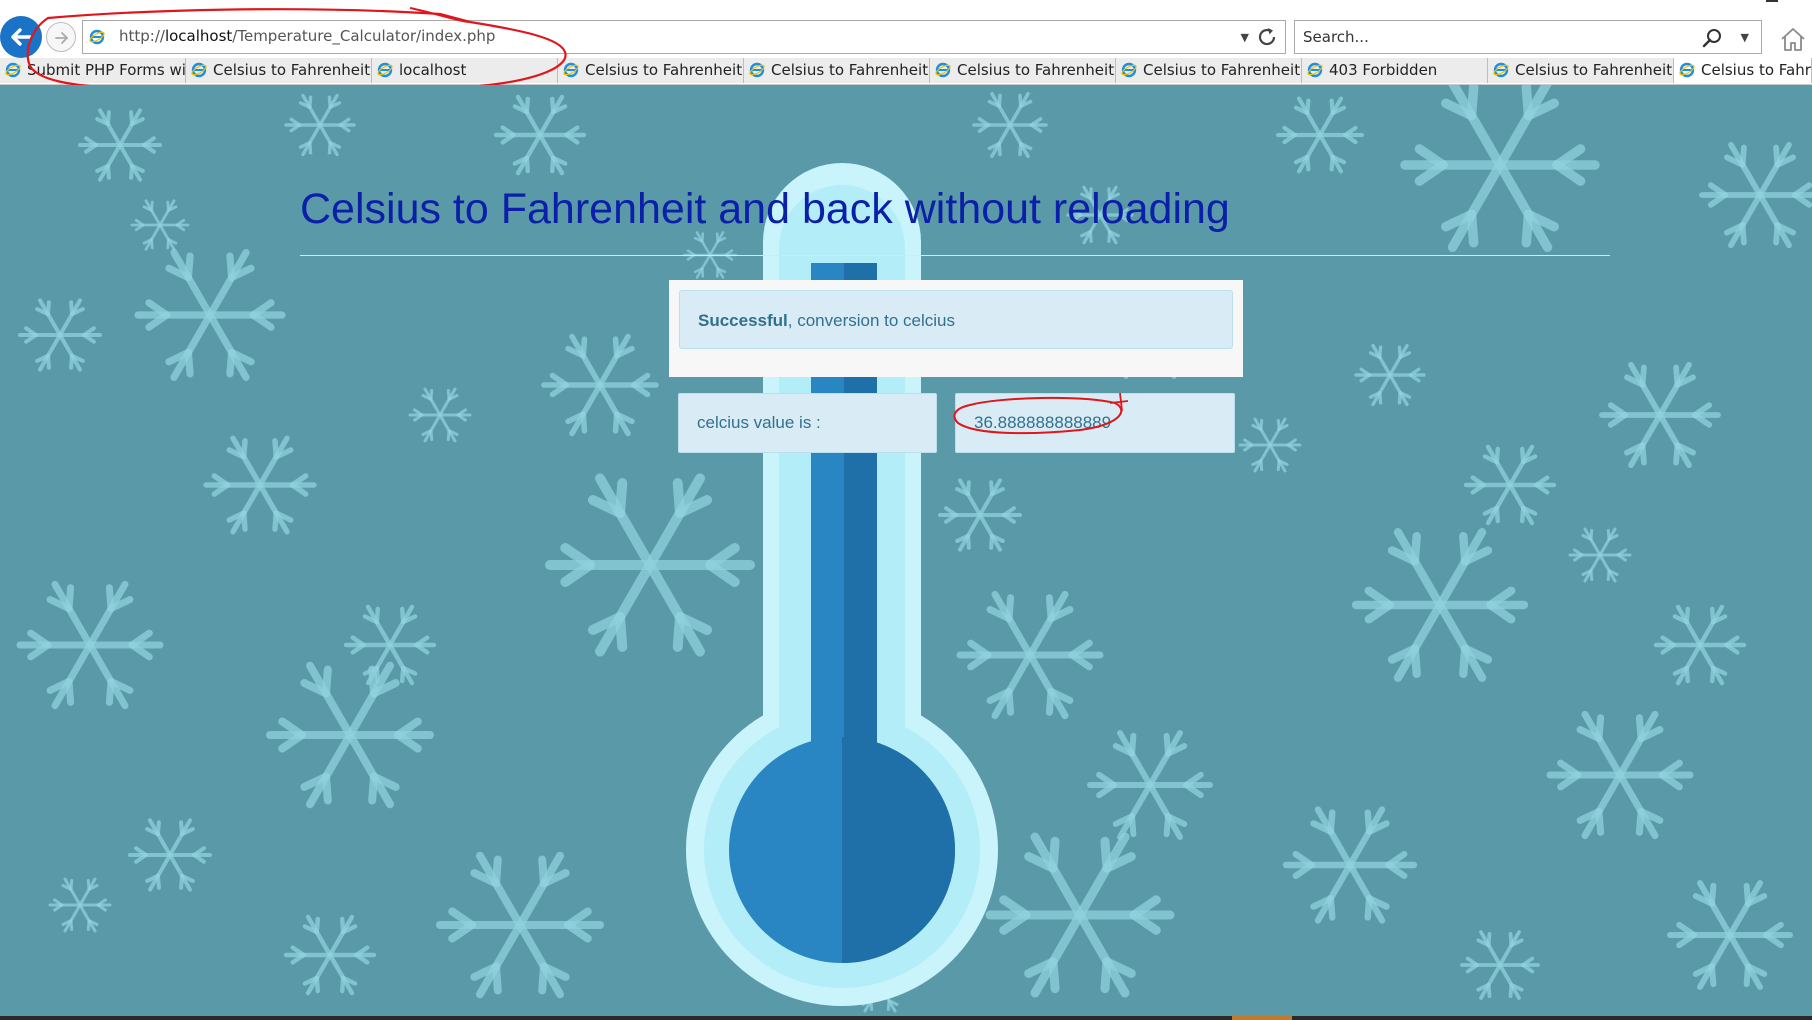 Image resolution: width=1812 pixels, height=1020 pixels. Describe the element at coordinates (1267, 37) in the screenshot. I see `refresh-icon` at that location.